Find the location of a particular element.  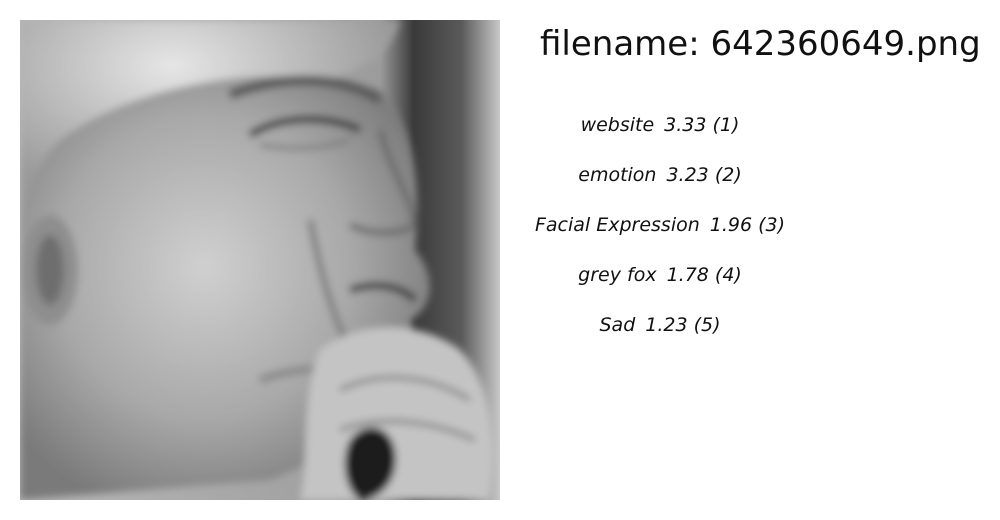

tag-label: Sad is located at coordinates (617, 325).